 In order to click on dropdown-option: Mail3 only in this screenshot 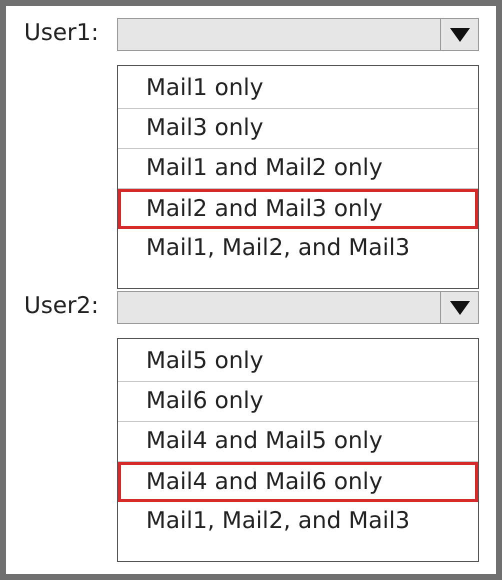, I will do `click(298, 129)`.